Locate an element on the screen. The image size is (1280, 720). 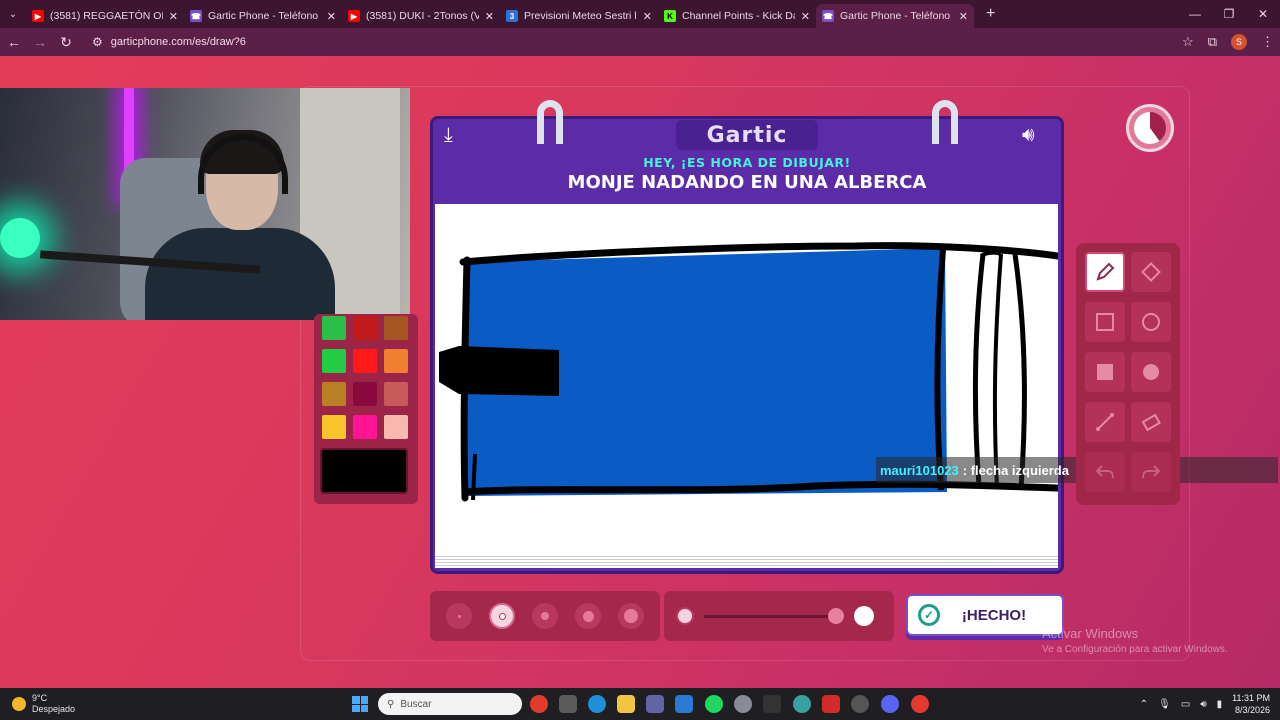
app-icon is located at coordinates (743, 704).